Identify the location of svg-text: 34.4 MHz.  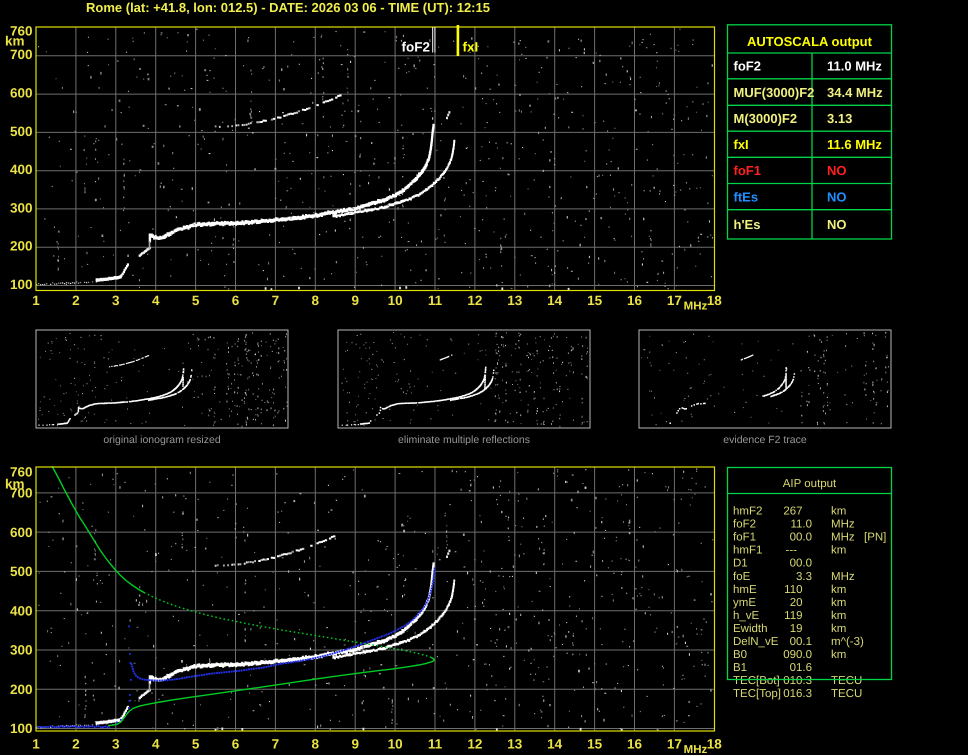
(855, 92).